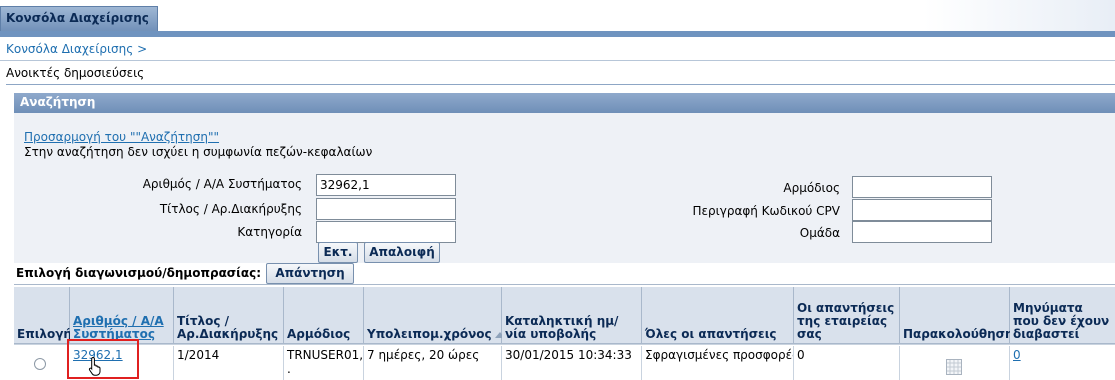  Describe the element at coordinates (922, 187) in the screenshot. I see `owner-input` at that location.